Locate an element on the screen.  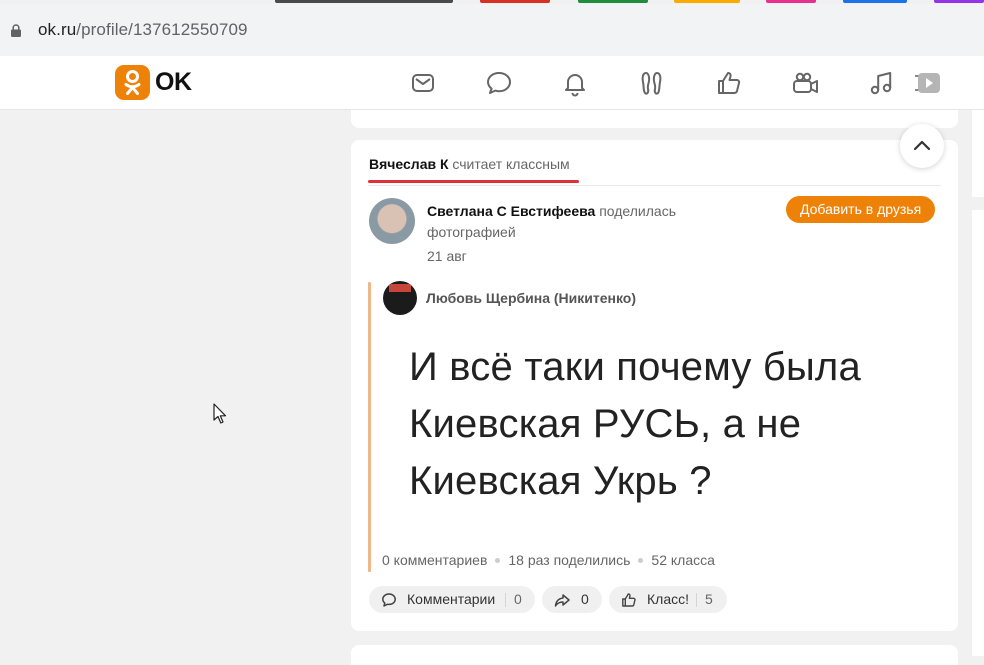
comments-stat: 0 комментариев is located at coordinates (434, 560).